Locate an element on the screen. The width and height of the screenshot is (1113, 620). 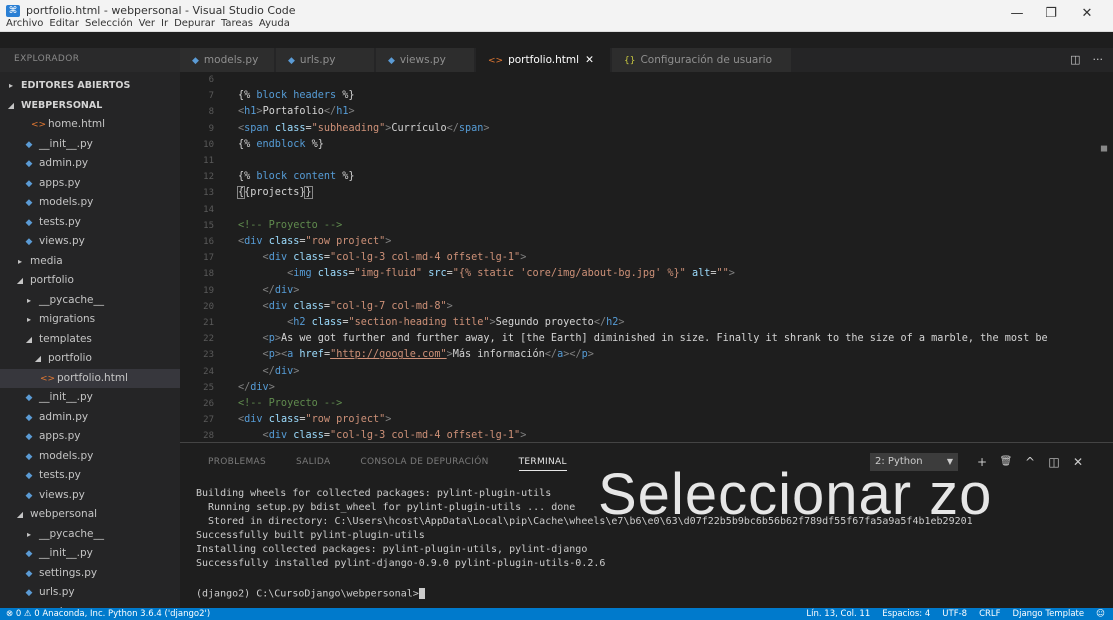
code-line: 27 <div class="row project"> is located at coordinates (646, 420).